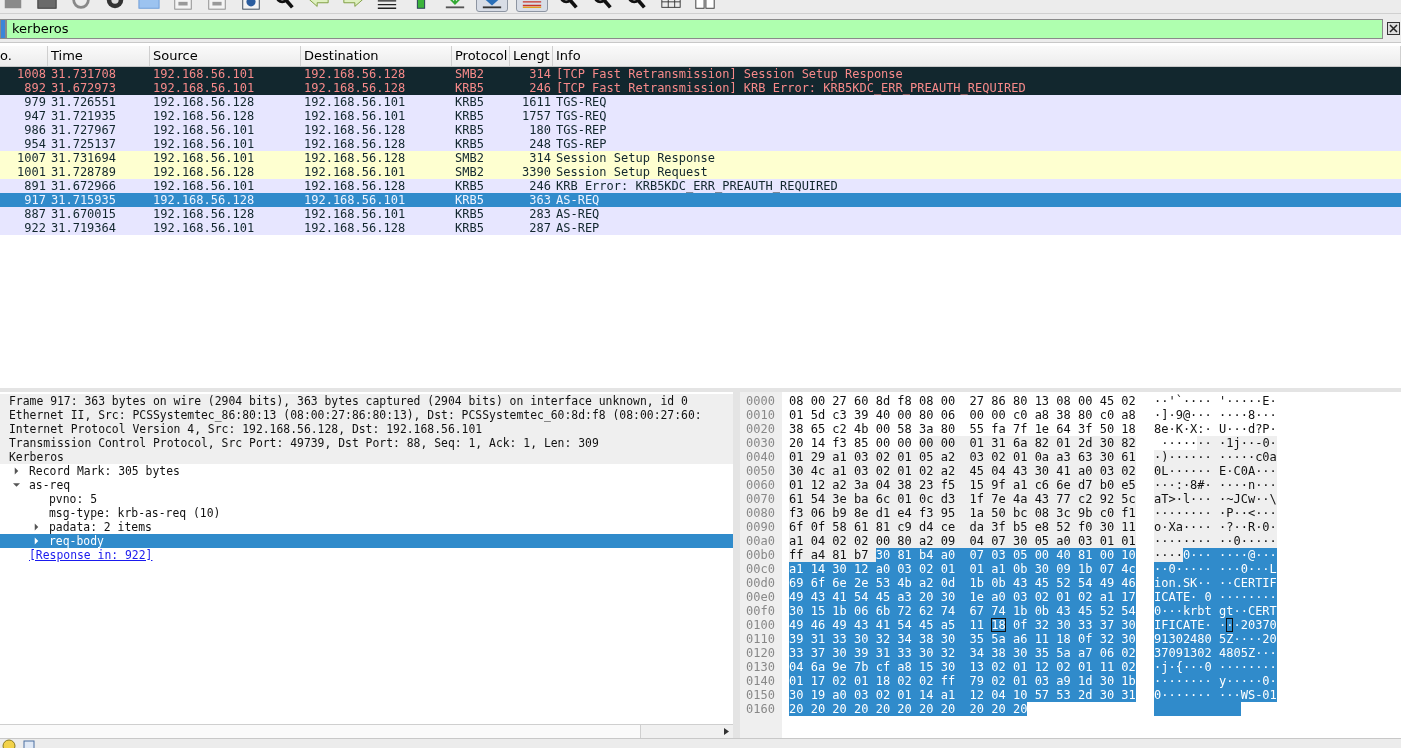 The height and width of the screenshot is (748, 1401). What do you see at coordinates (35, 101) in the screenshot?
I see `table-cell-text: 979` at bounding box center [35, 101].